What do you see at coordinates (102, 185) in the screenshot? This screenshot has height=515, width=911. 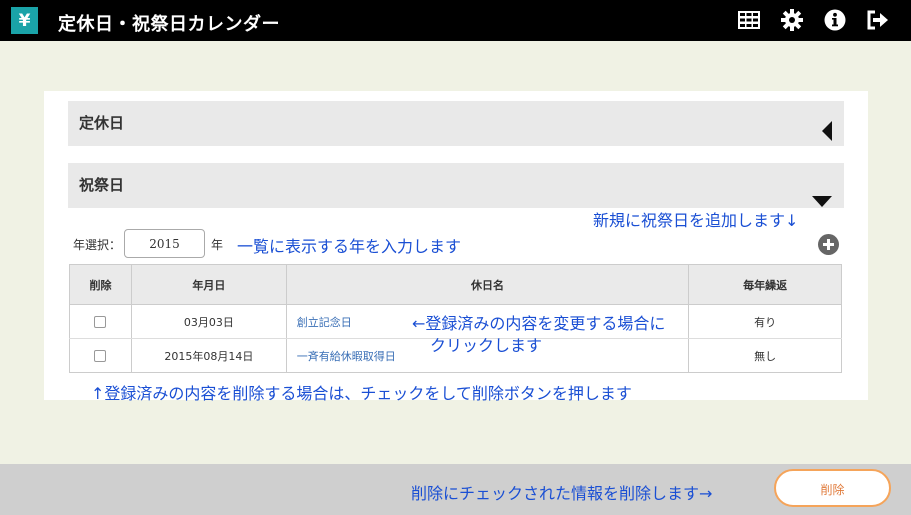 I see `section-holidays-label: 祝祭日` at bounding box center [102, 185].